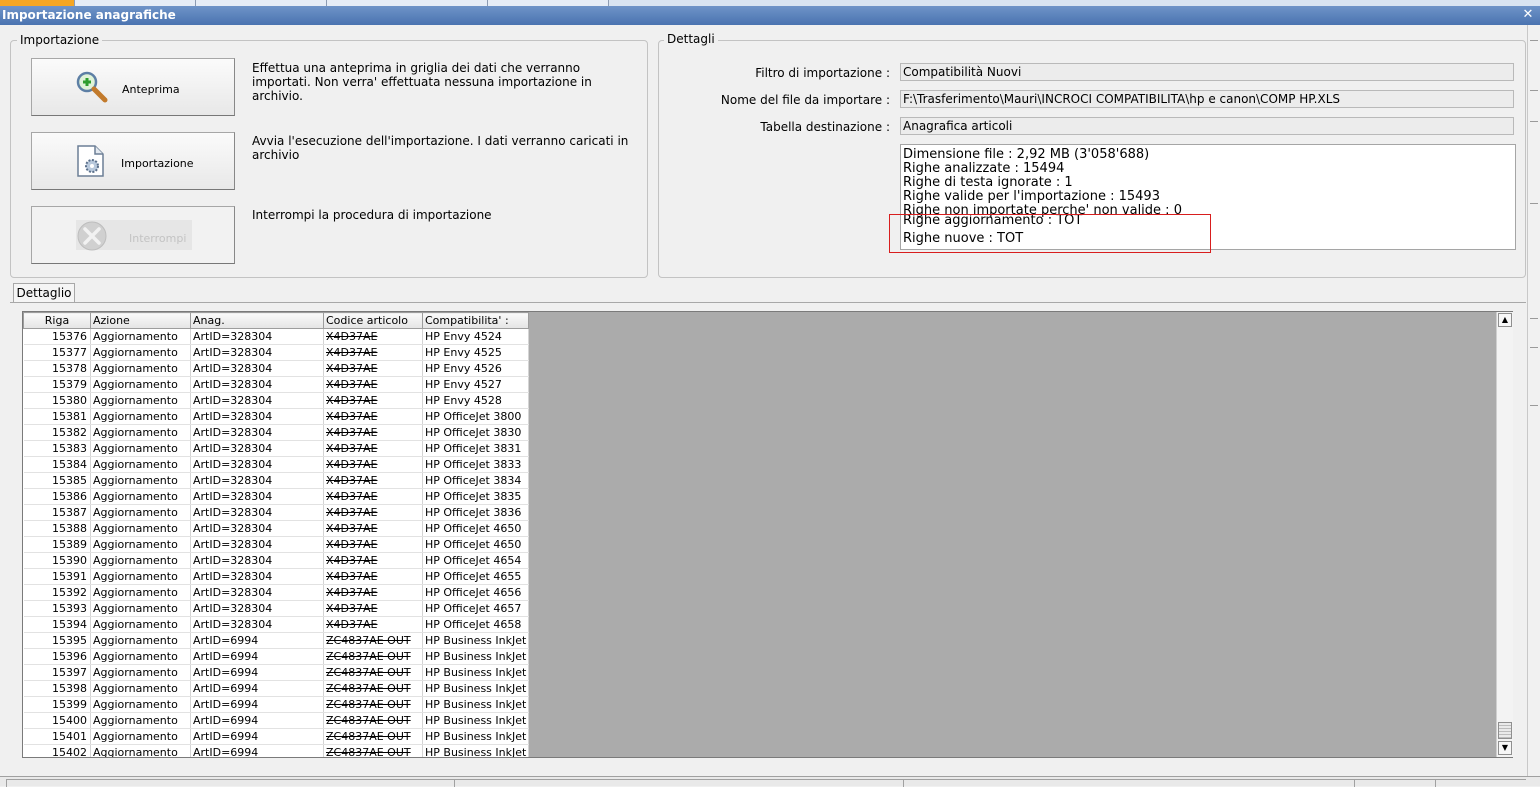 The width and height of the screenshot is (1540, 787). What do you see at coordinates (57, 640) in the screenshot?
I see `table-cell: 15395` at bounding box center [57, 640].